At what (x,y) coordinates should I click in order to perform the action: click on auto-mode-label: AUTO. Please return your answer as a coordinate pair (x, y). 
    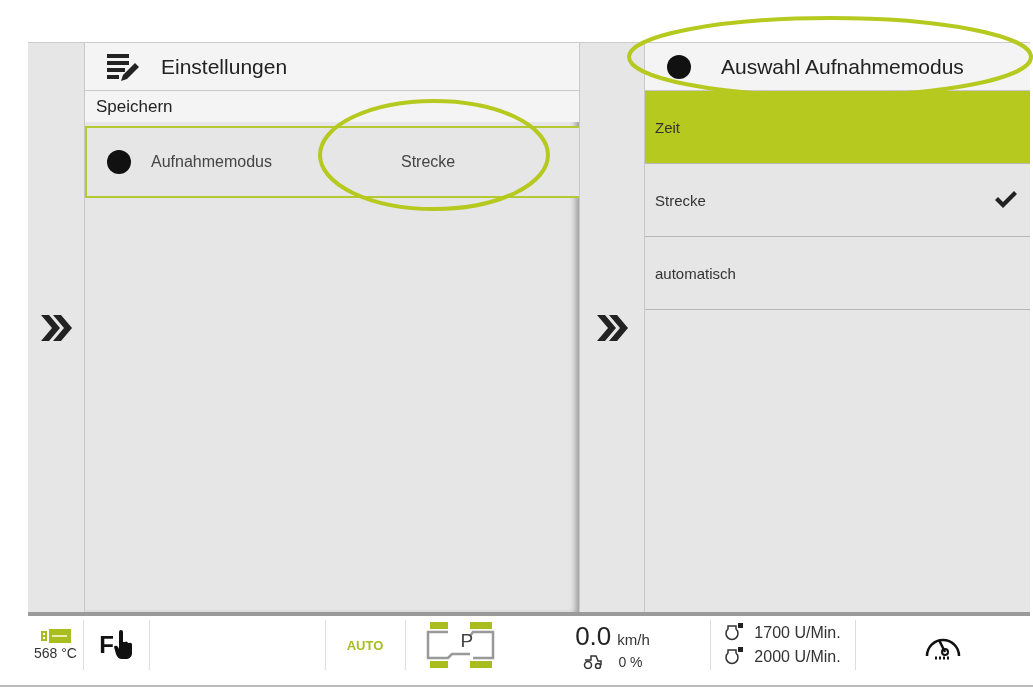
    Looking at the image, I should click on (365, 645).